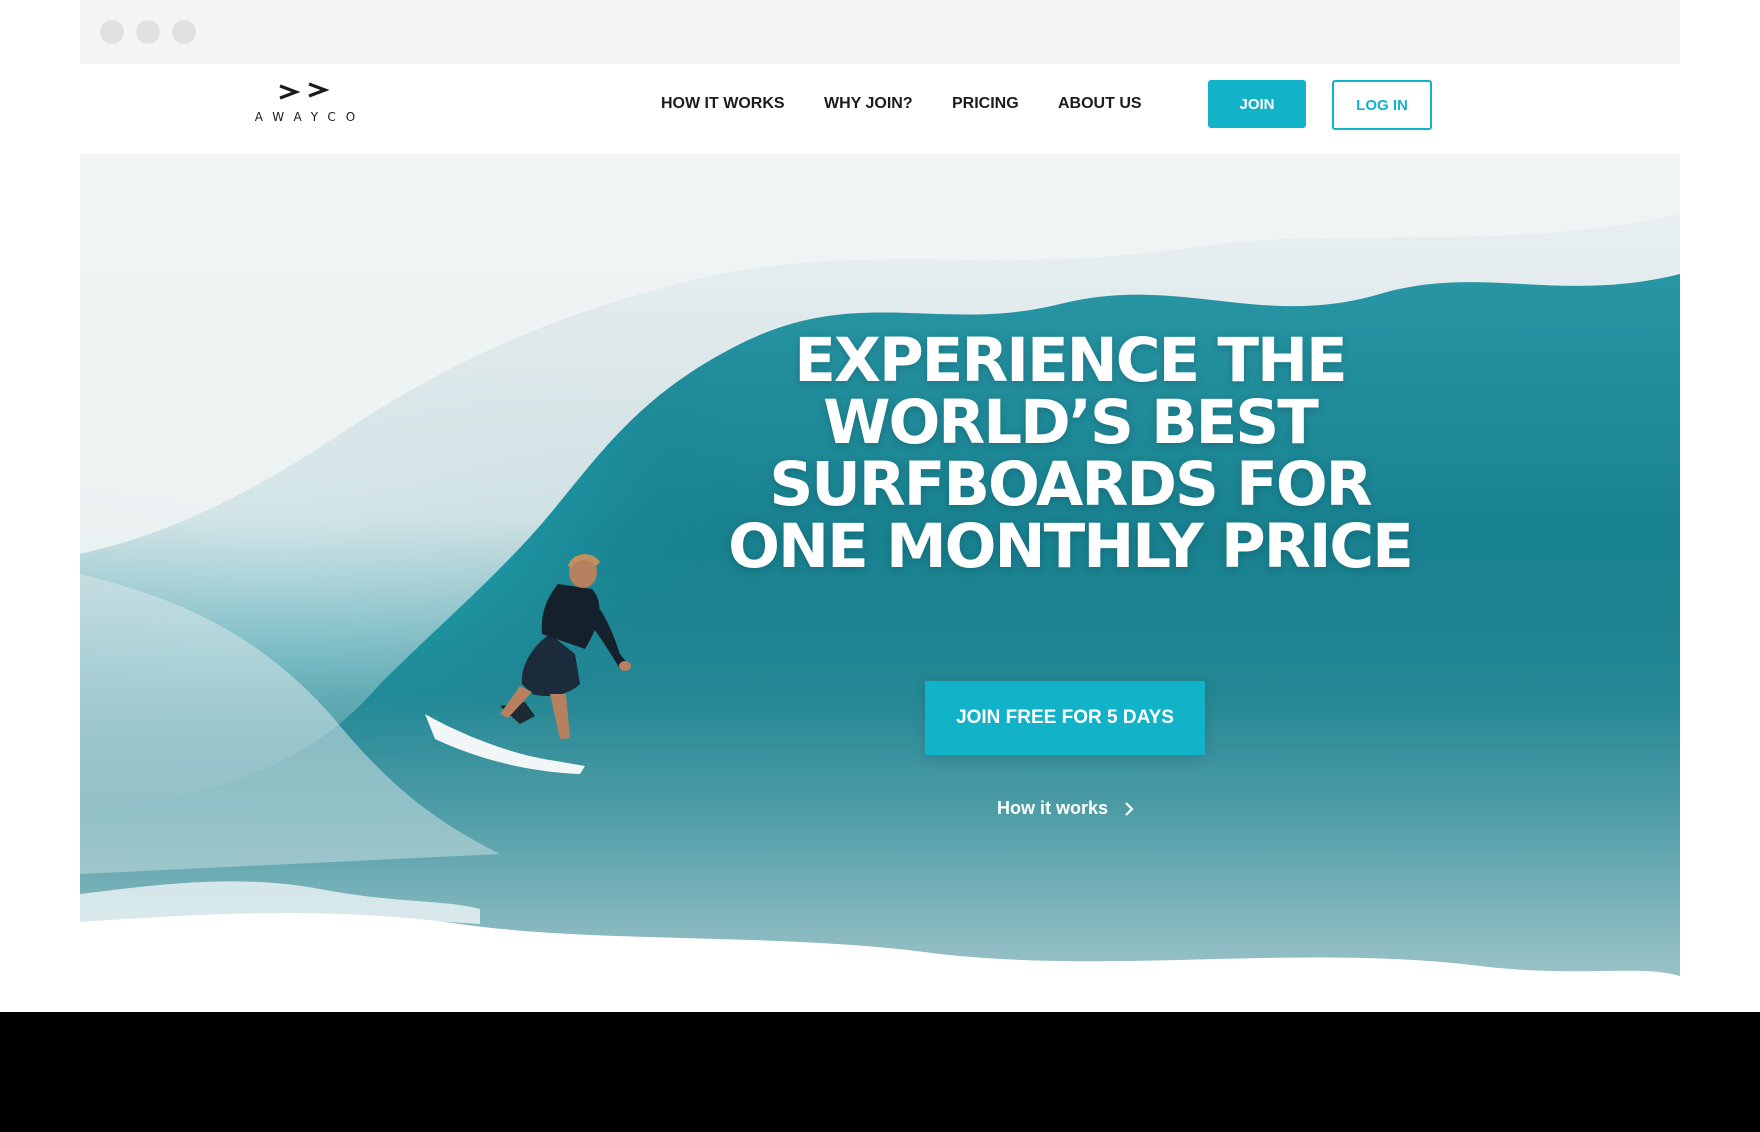 Image resolution: width=1760 pixels, height=1132 pixels. What do you see at coordinates (880, 32) in the screenshot?
I see `browser-toolbar` at bounding box center [880, 32].